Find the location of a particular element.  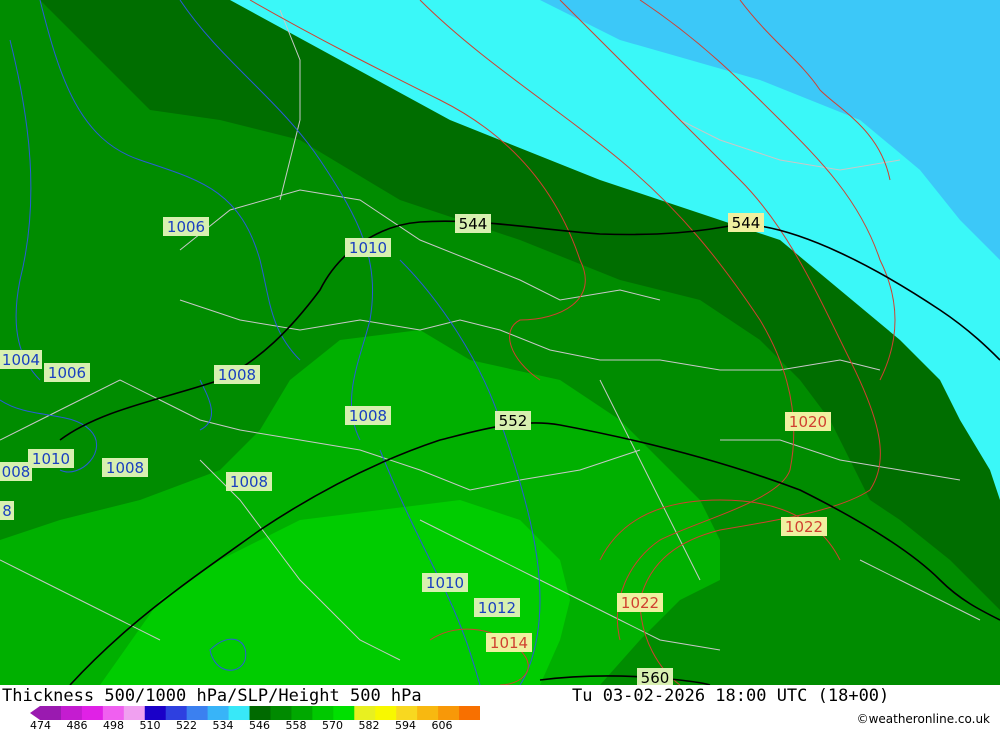

svg-text: 1012 is located at coordinates (497, 608).